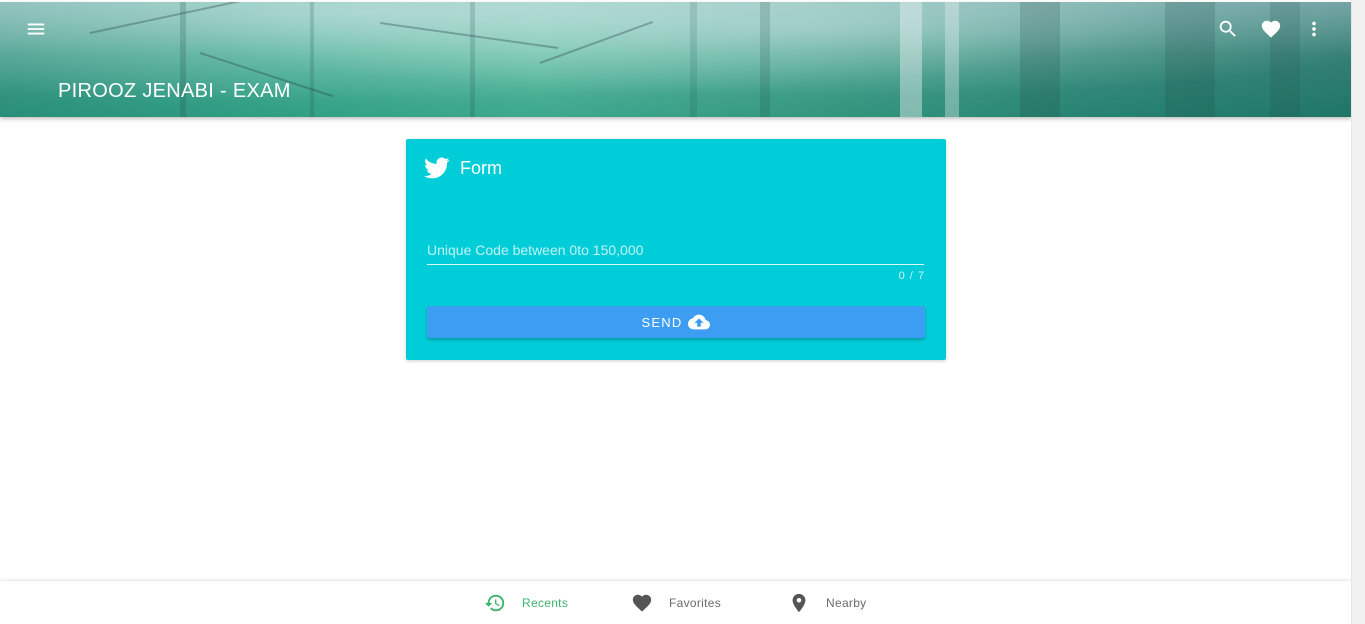  I want to click on form-card: Form 0 / 7 SEND, so click(676, 249).